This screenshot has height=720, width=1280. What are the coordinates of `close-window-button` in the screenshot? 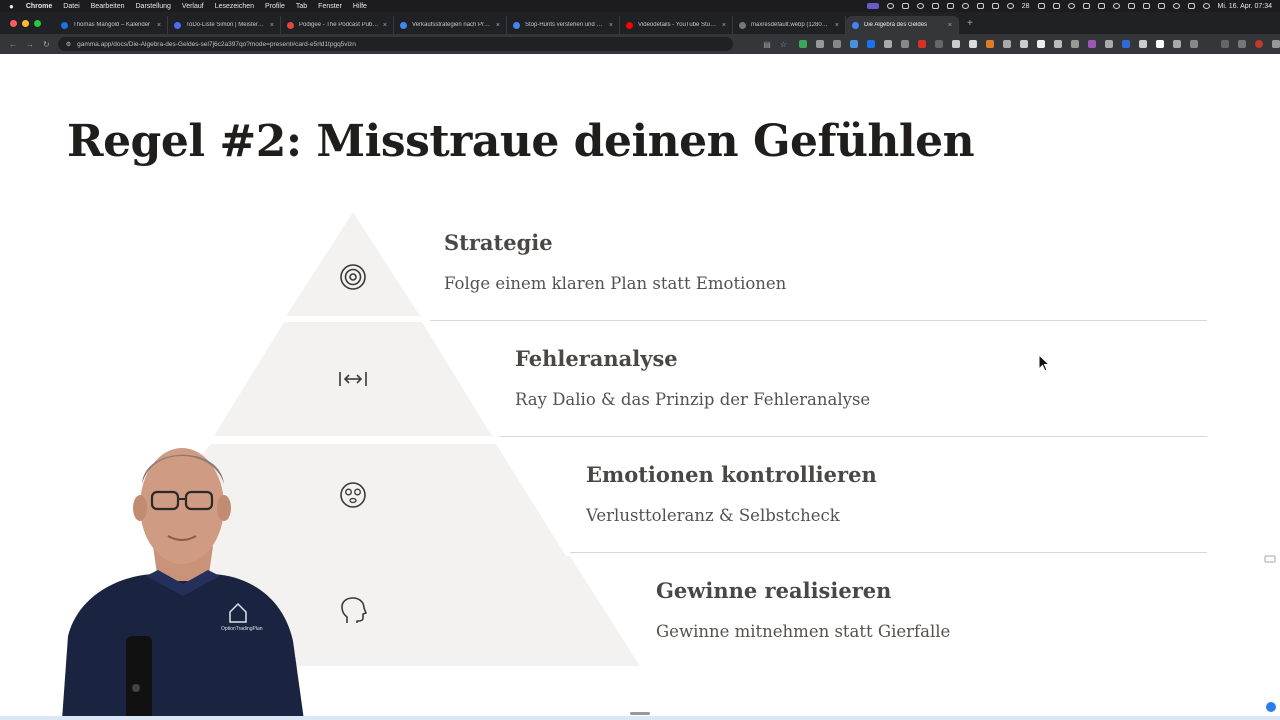 It's located at (13, 23).